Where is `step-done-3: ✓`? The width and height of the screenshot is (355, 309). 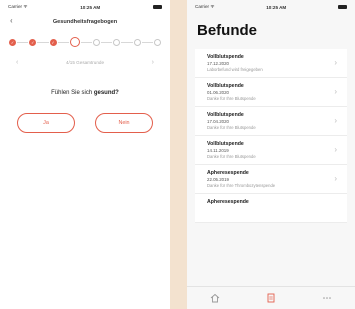
step-done-3: ✓ is located at coordinates (53, 42).